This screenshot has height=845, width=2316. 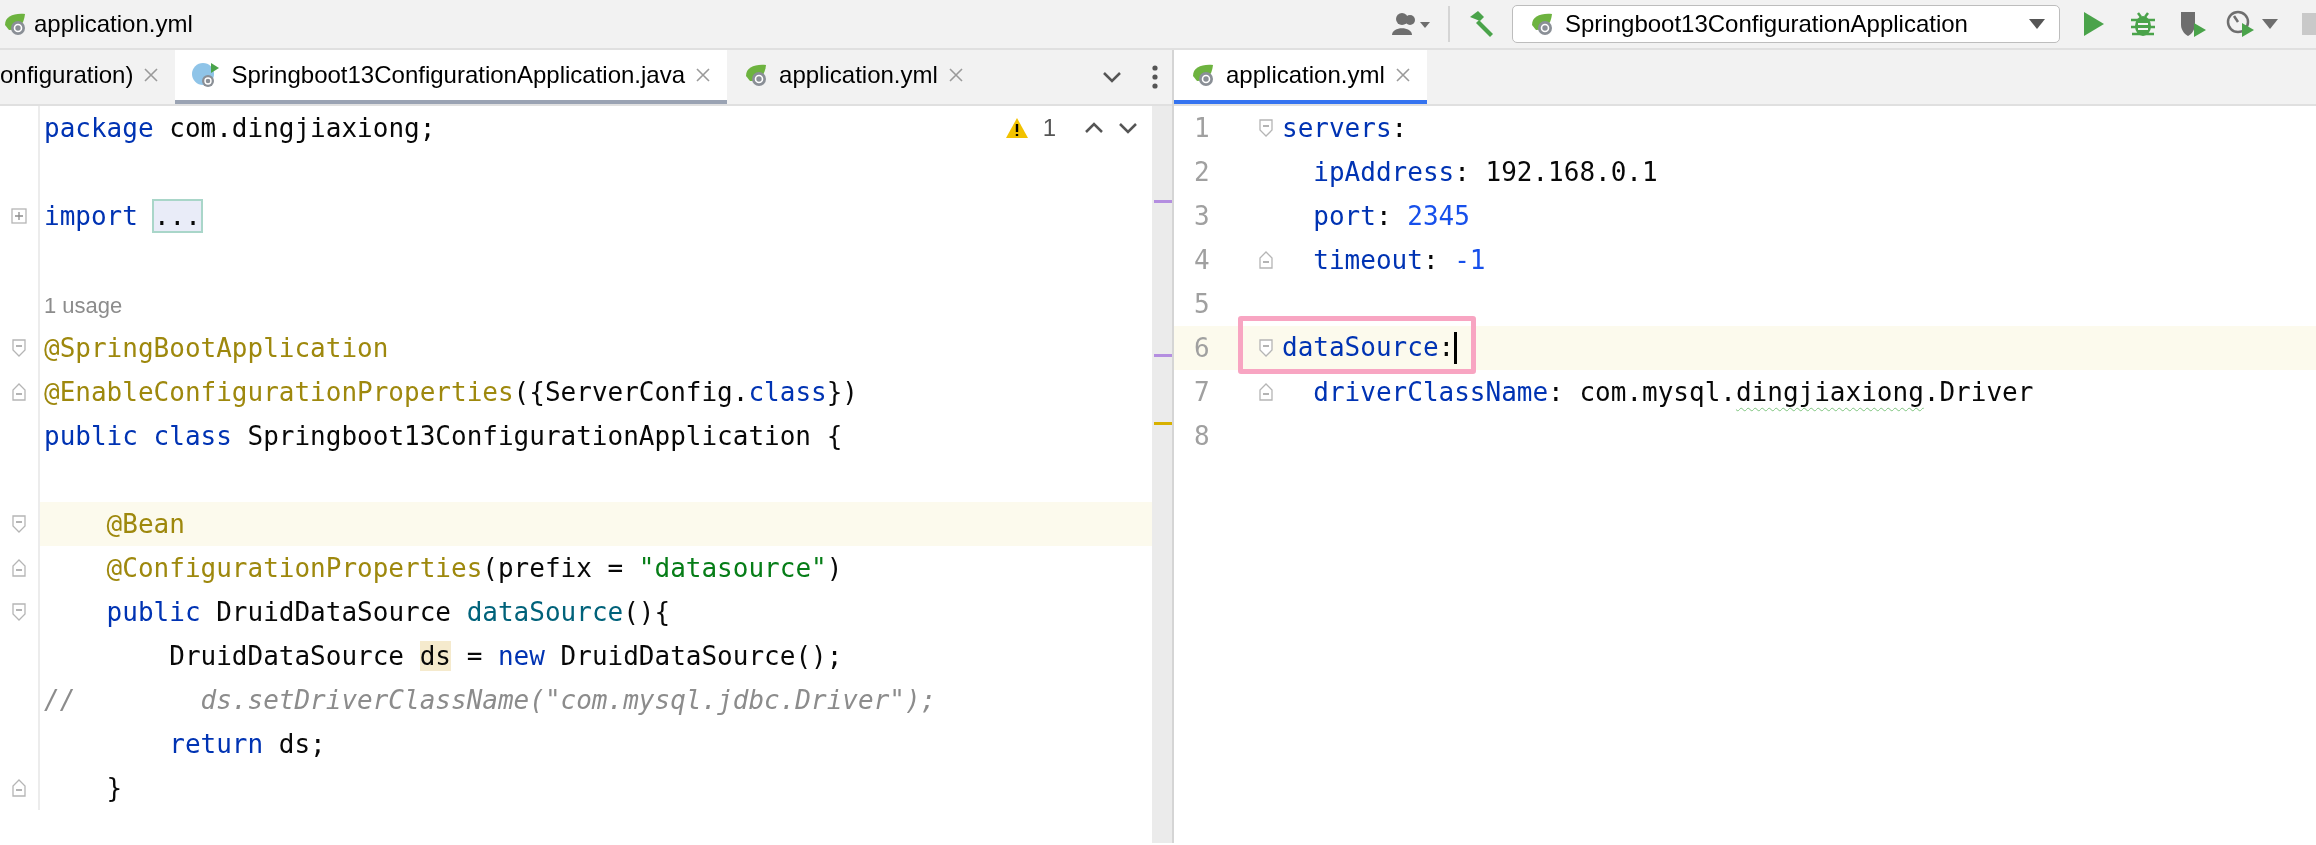 I want to click on line-number: 1, so click(x=1202, y=128).